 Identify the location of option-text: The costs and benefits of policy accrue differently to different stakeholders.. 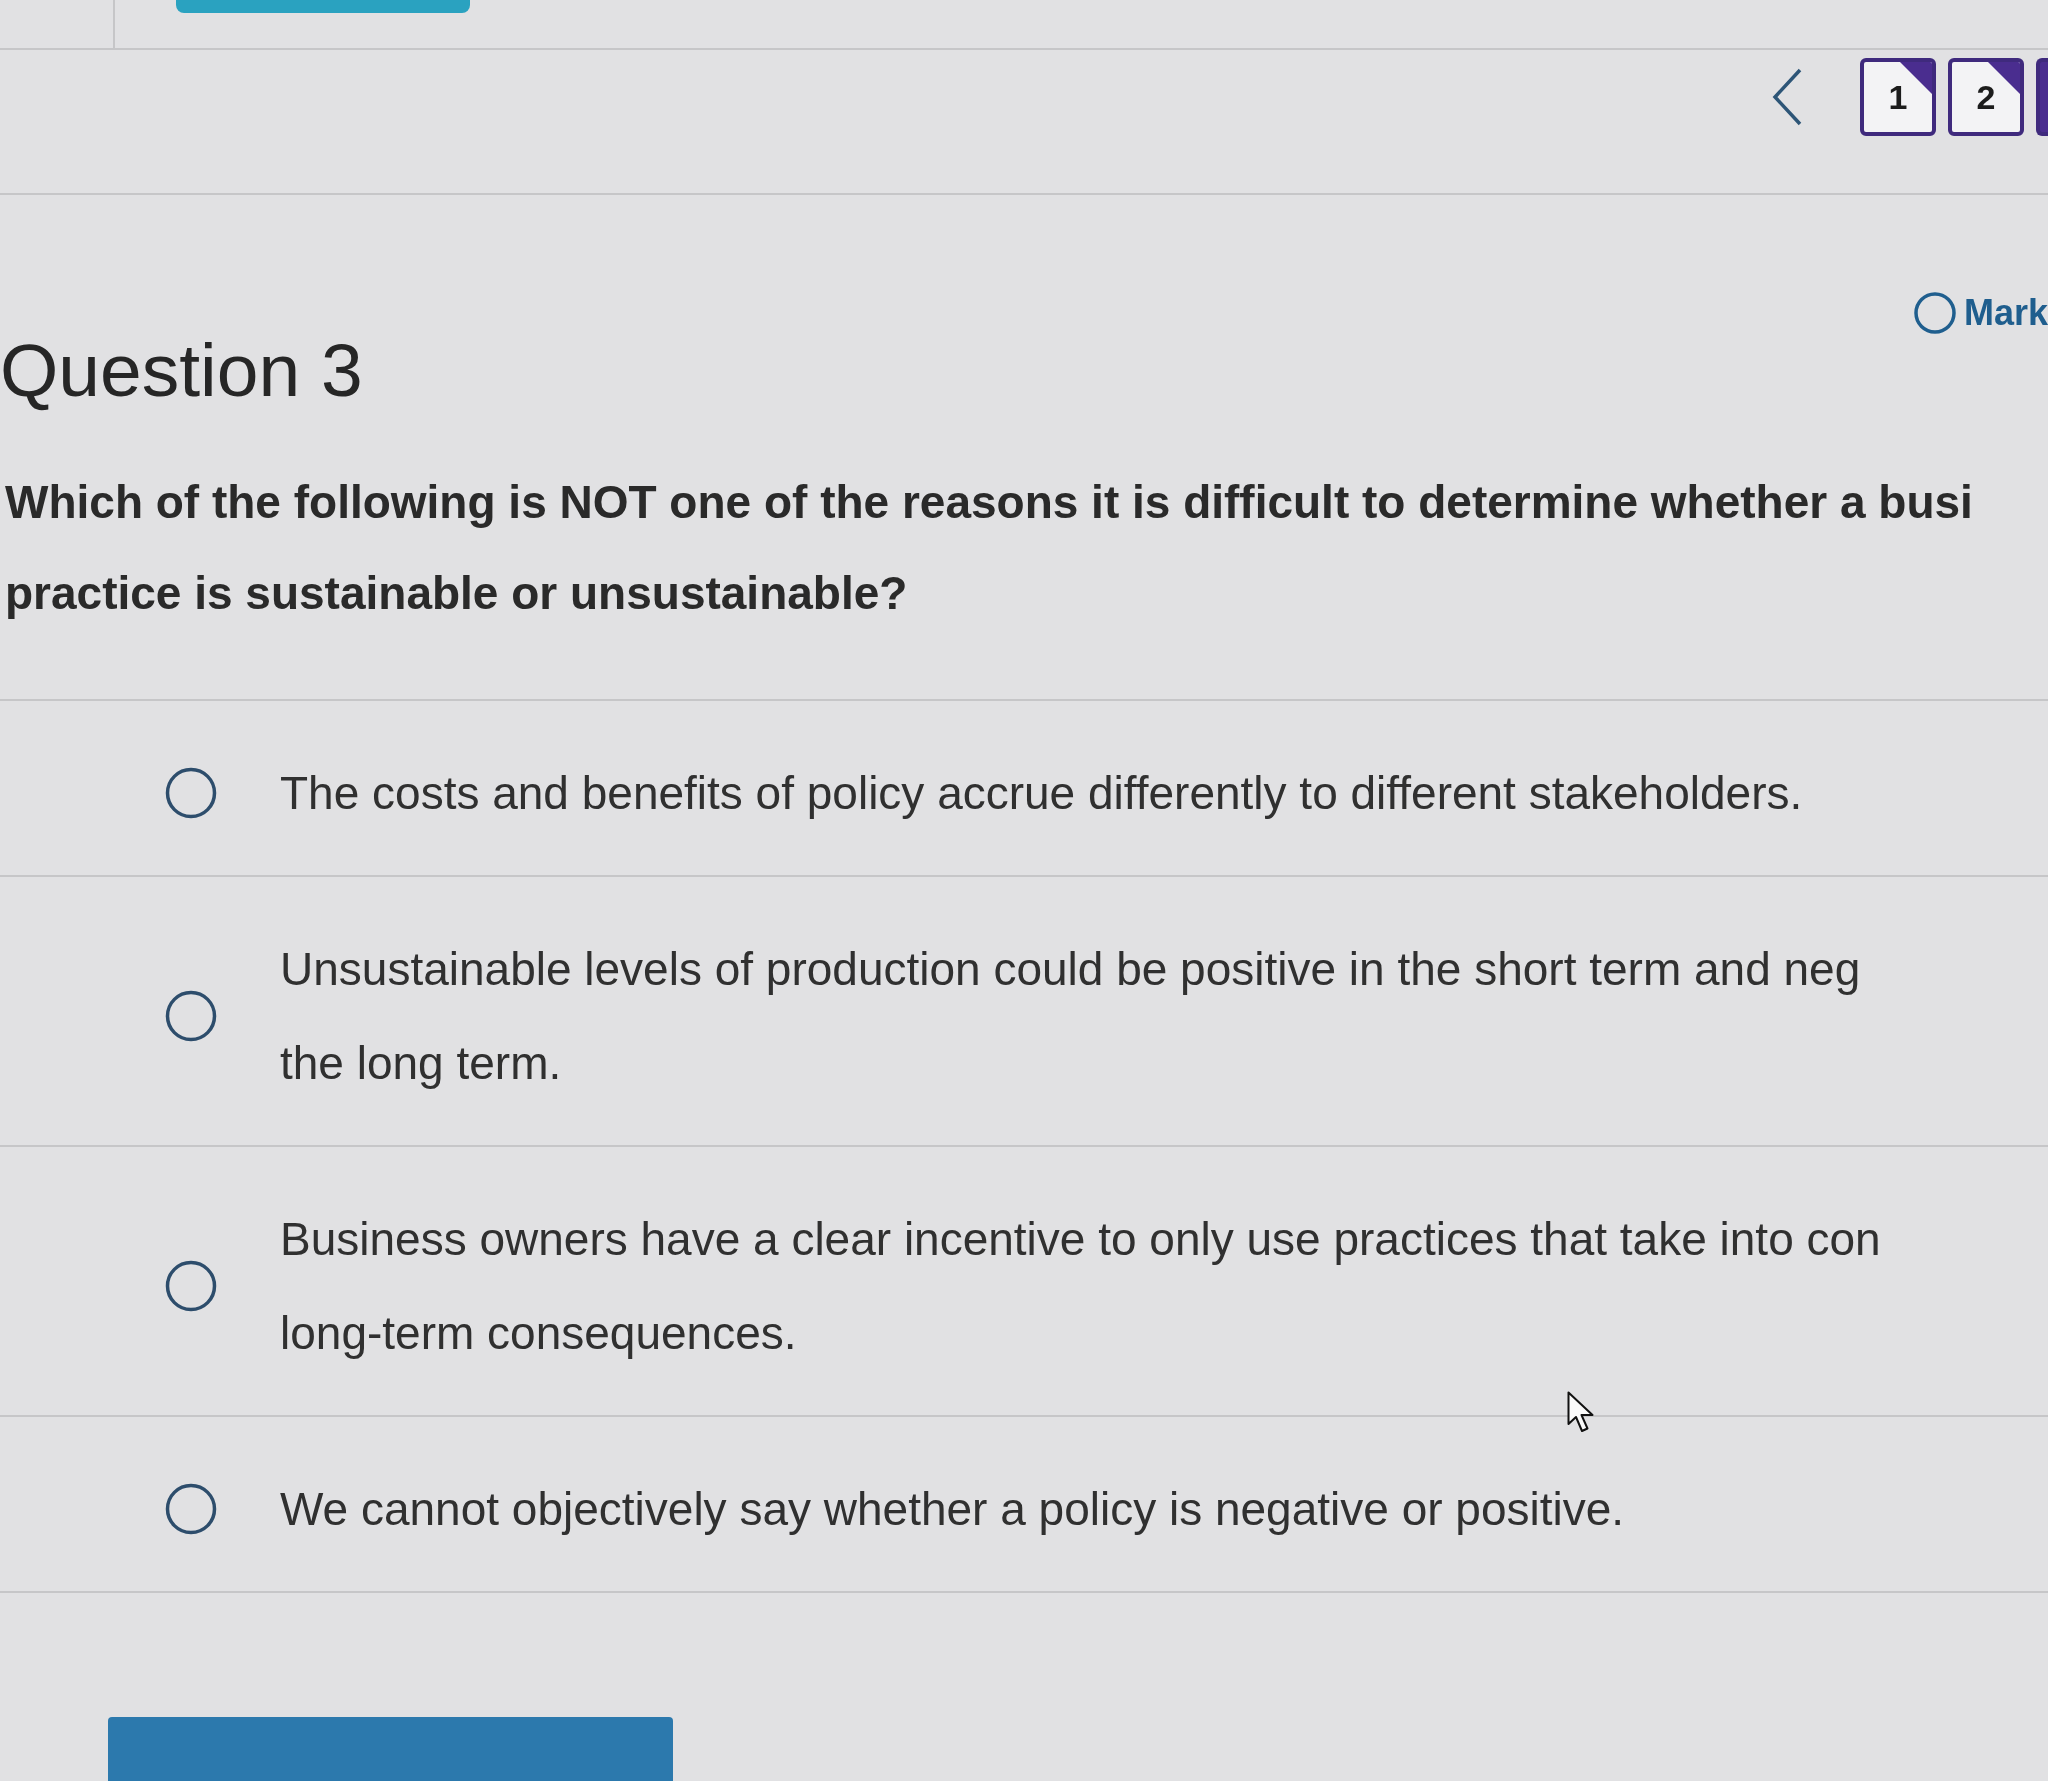
(1041, 793).